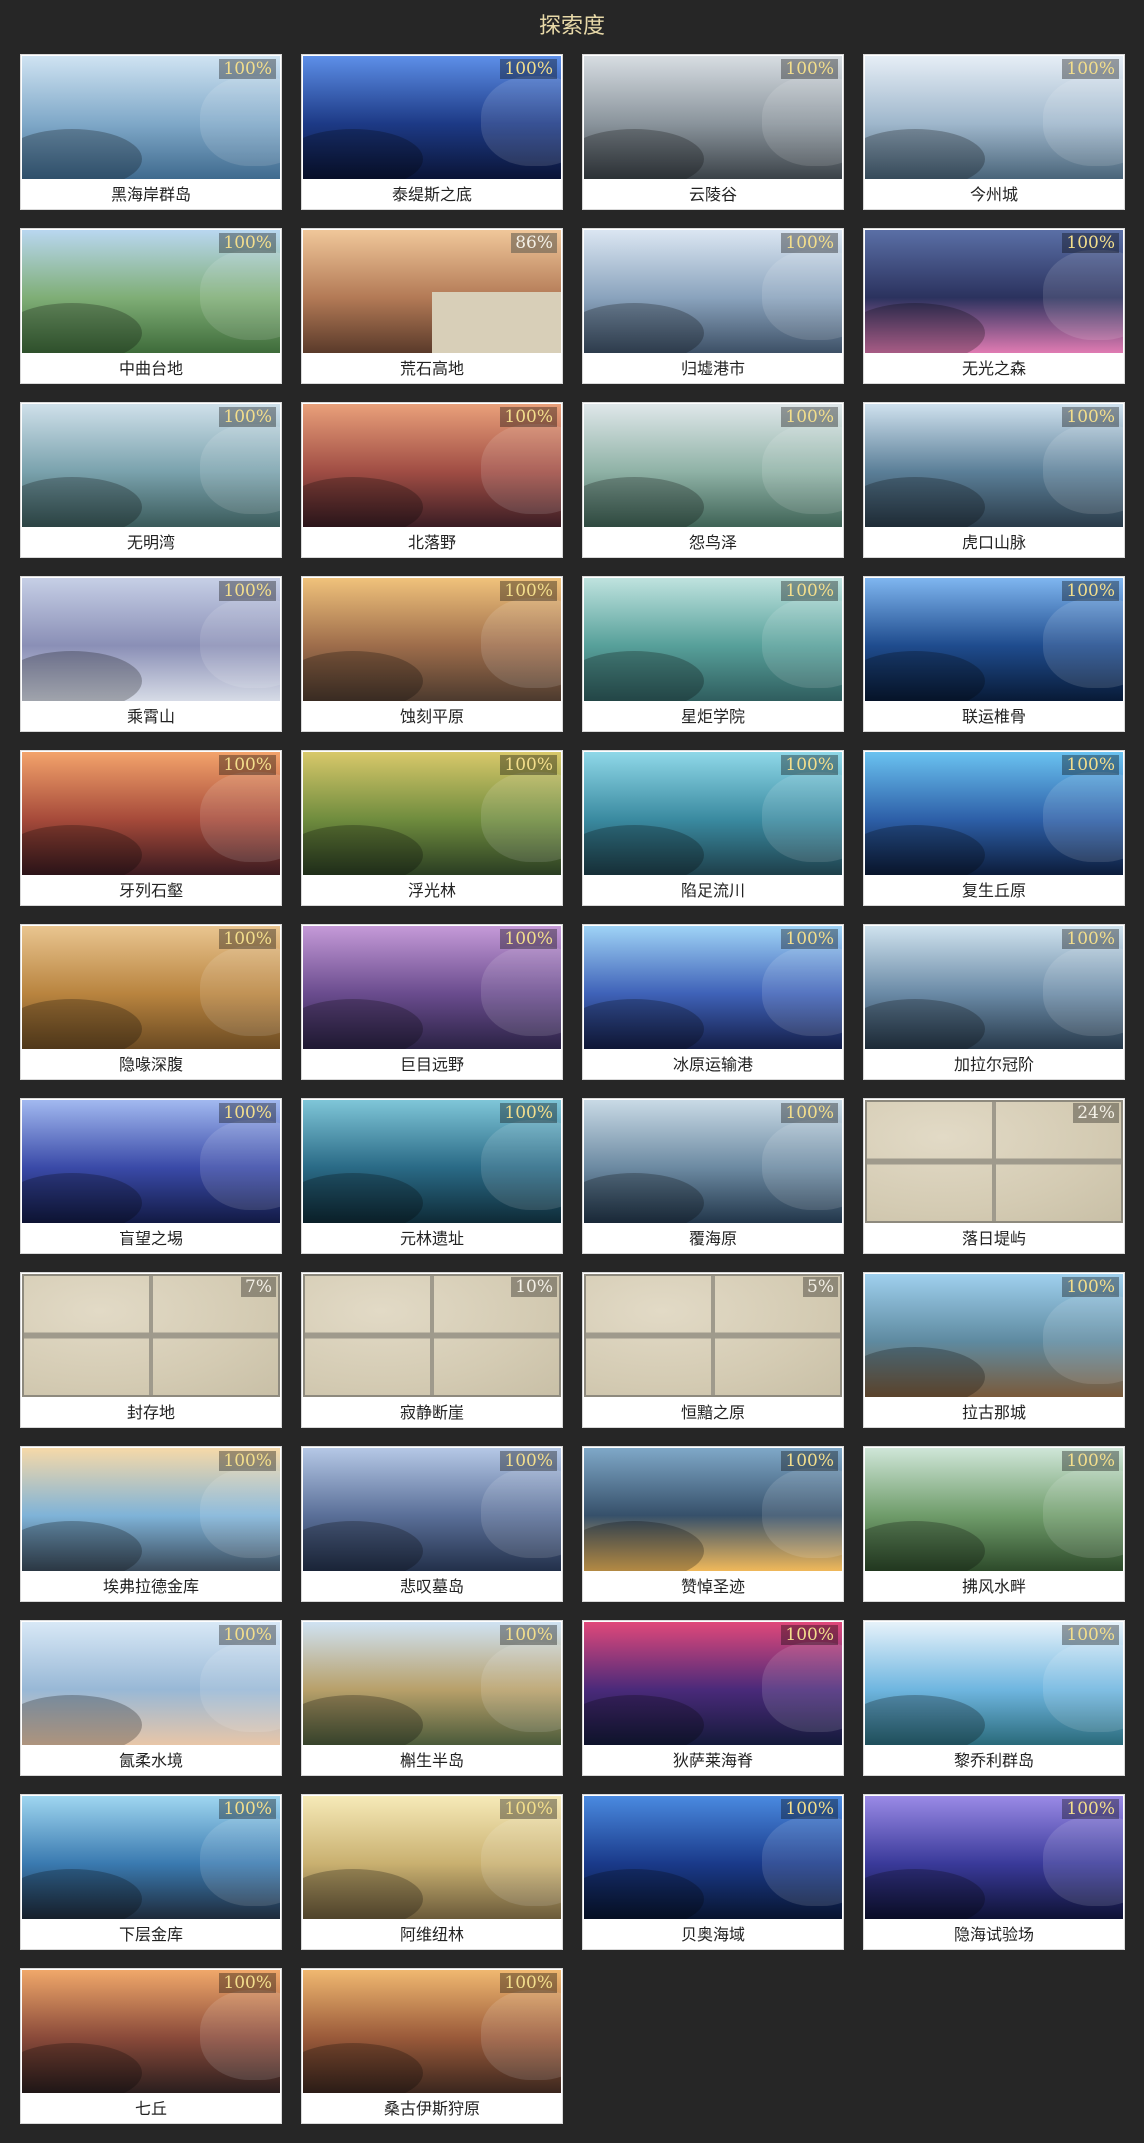  Describe the element at coordinates (994, 1350) in the screenshot. I see `region-card: 100% 拉古那城` at that location.